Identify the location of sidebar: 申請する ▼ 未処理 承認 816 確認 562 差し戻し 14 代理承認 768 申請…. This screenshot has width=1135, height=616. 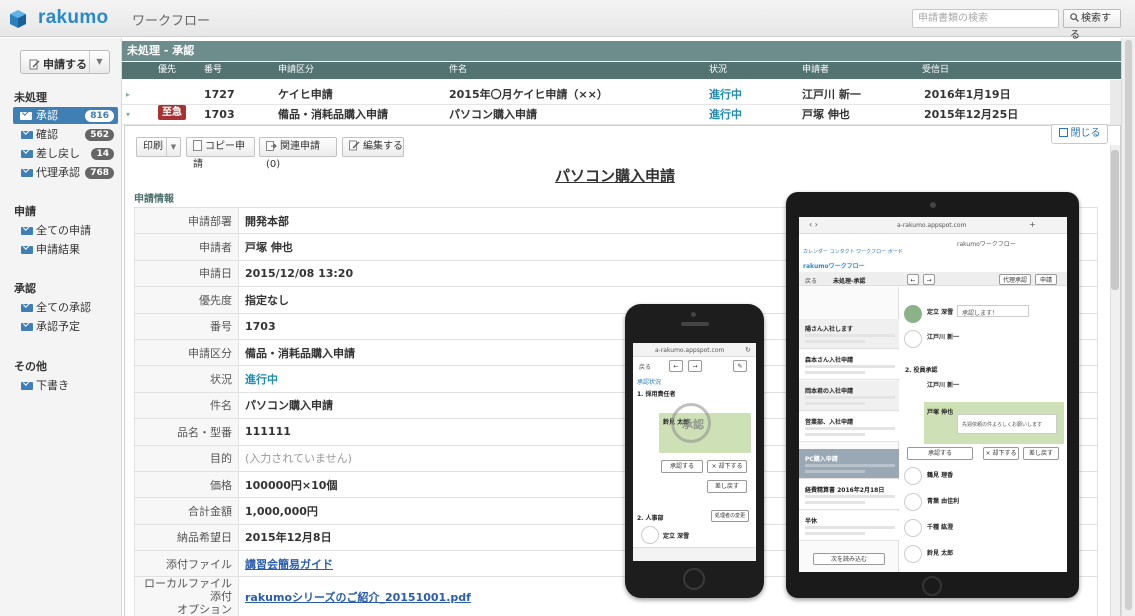
(61, 327).